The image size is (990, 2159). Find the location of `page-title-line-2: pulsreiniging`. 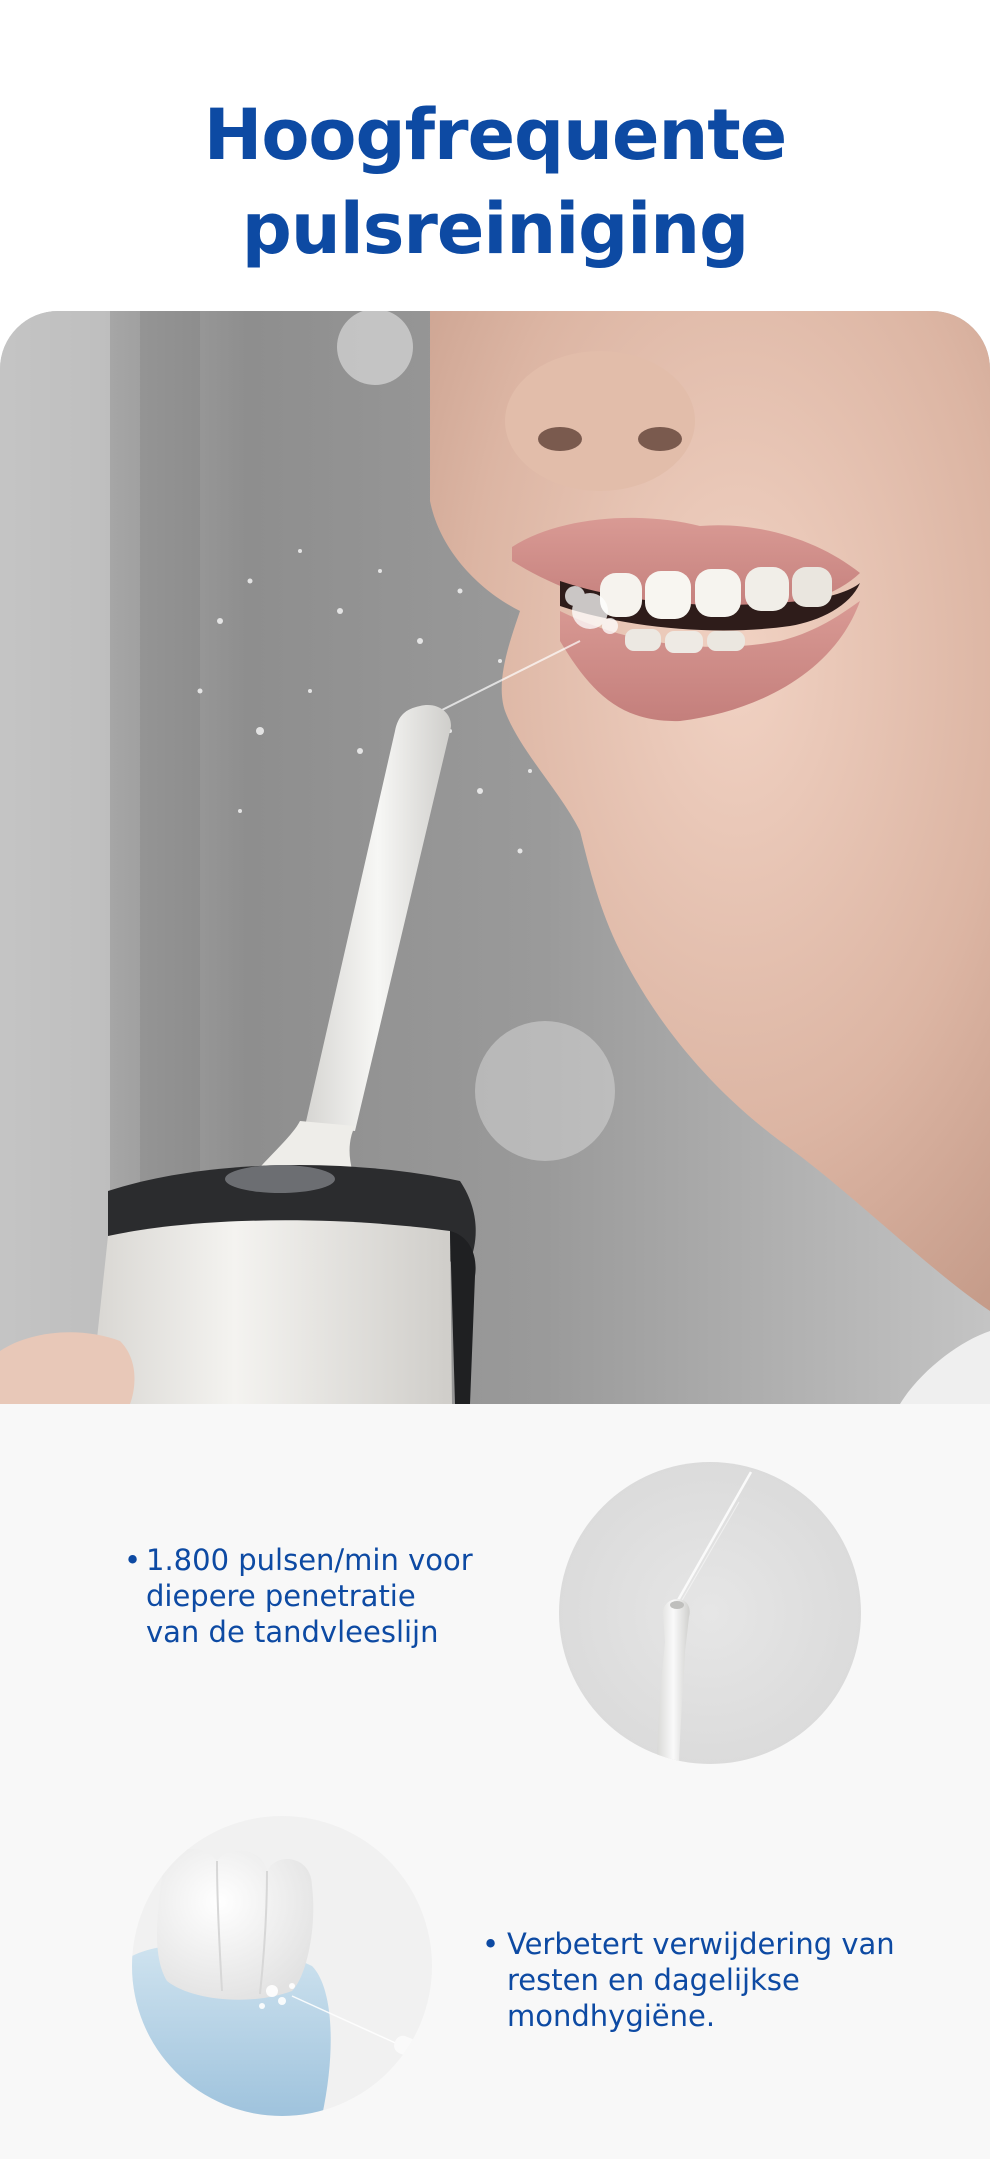

page-title-line-2: pulsreiniging is located at coordinates (495, 229).